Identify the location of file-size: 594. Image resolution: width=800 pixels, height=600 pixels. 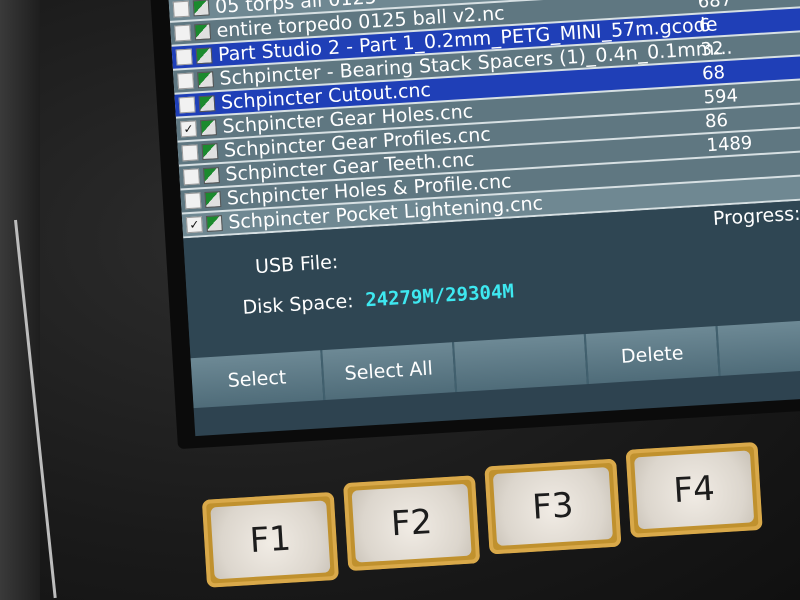
(720, 96).